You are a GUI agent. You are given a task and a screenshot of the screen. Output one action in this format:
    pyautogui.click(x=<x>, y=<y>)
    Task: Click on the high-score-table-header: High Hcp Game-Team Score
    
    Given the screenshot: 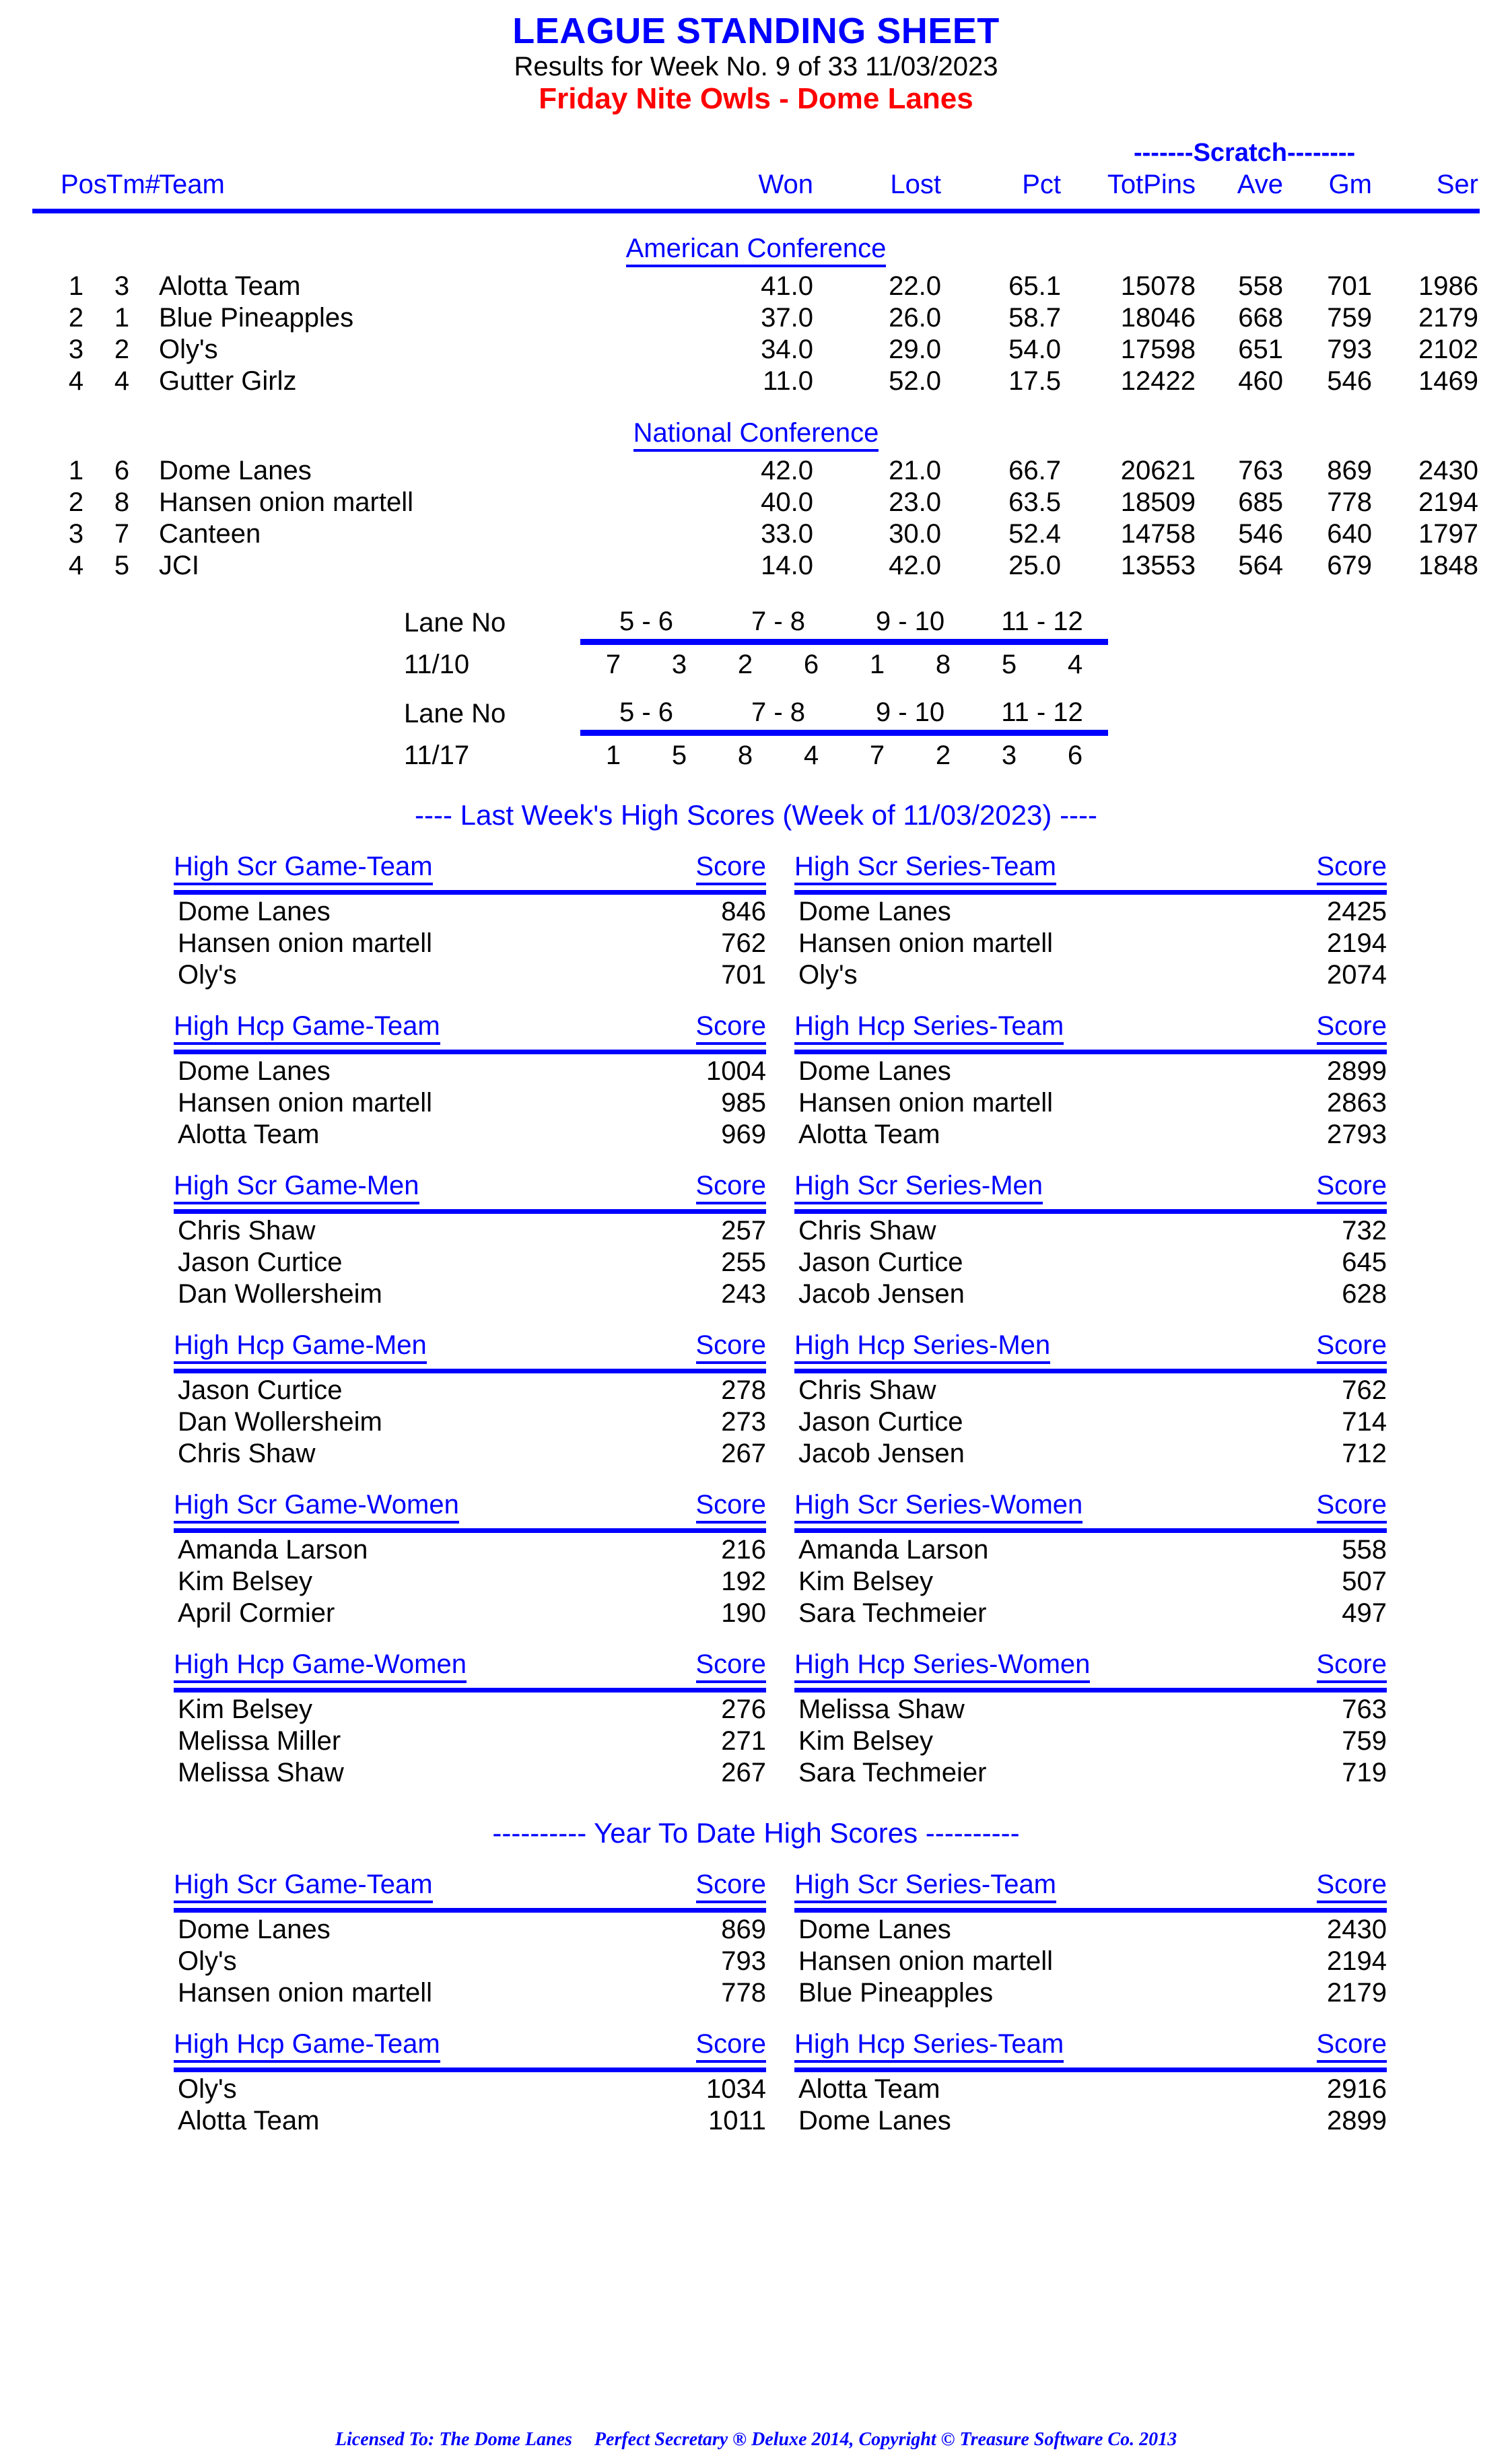 What is the action you would take?
    pyautogui.click(x=470, y=2046)
    